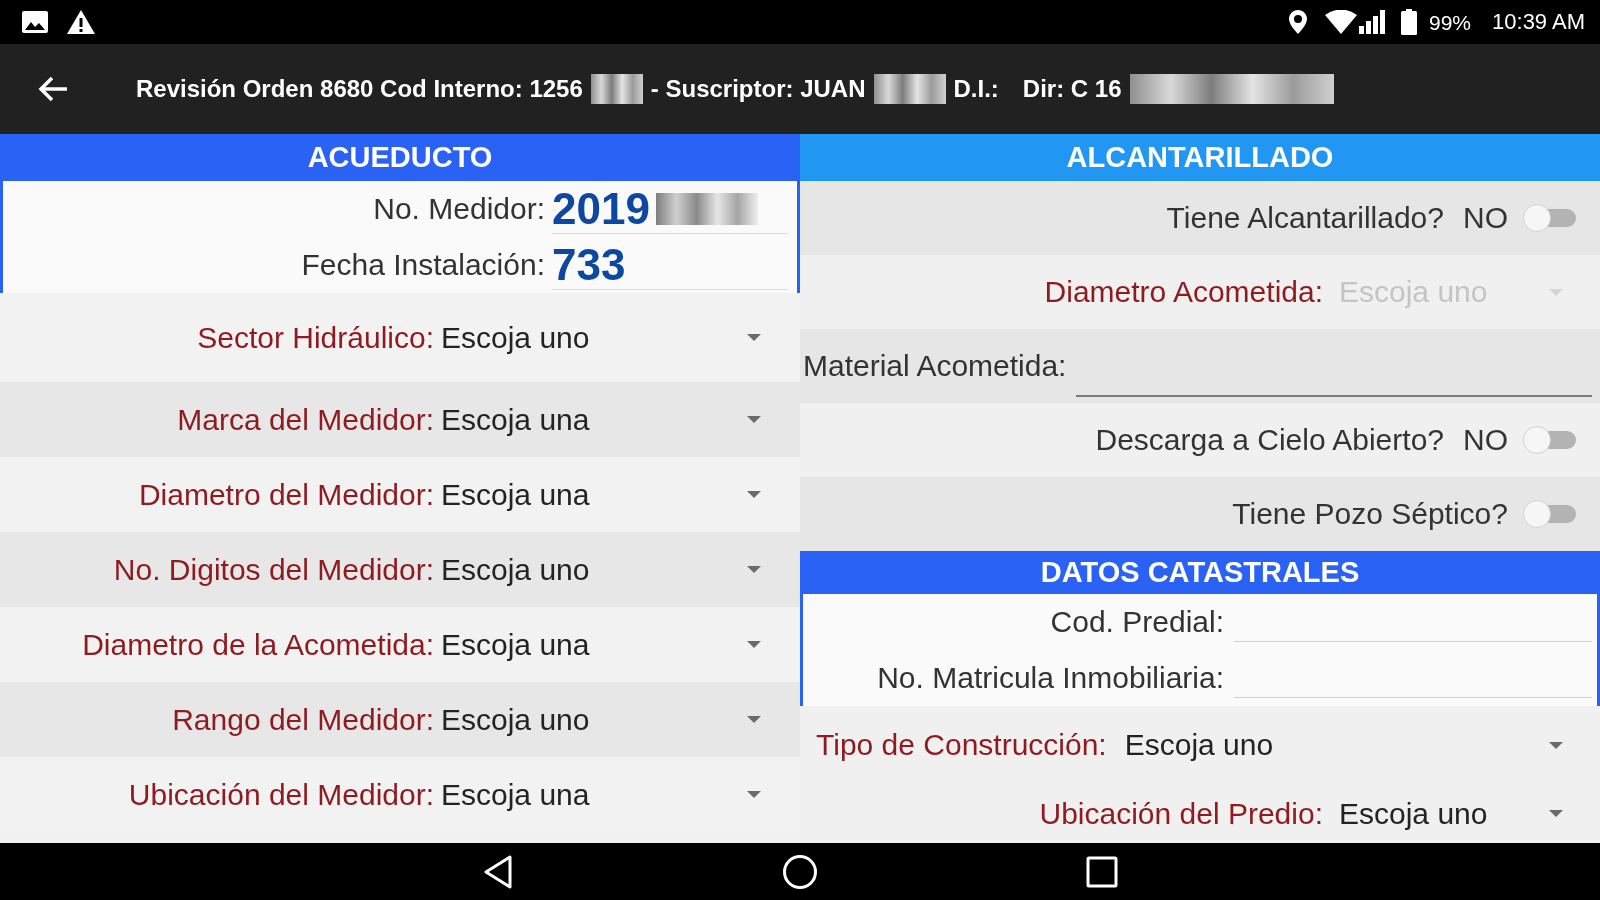 The image size is (1600, 900). I want to click on field-label: Descarga a Cielo Abierto?, so click(1269, 440).